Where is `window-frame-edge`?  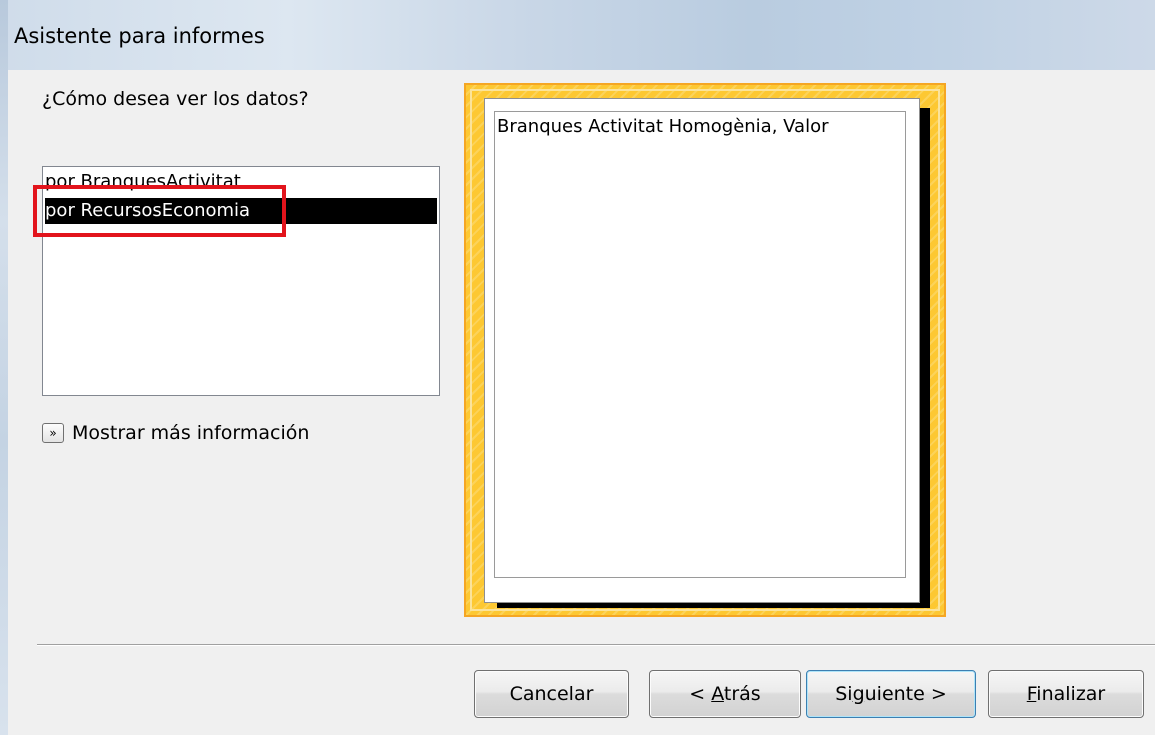 window-frame-edge is located at coordinates (4, 367).